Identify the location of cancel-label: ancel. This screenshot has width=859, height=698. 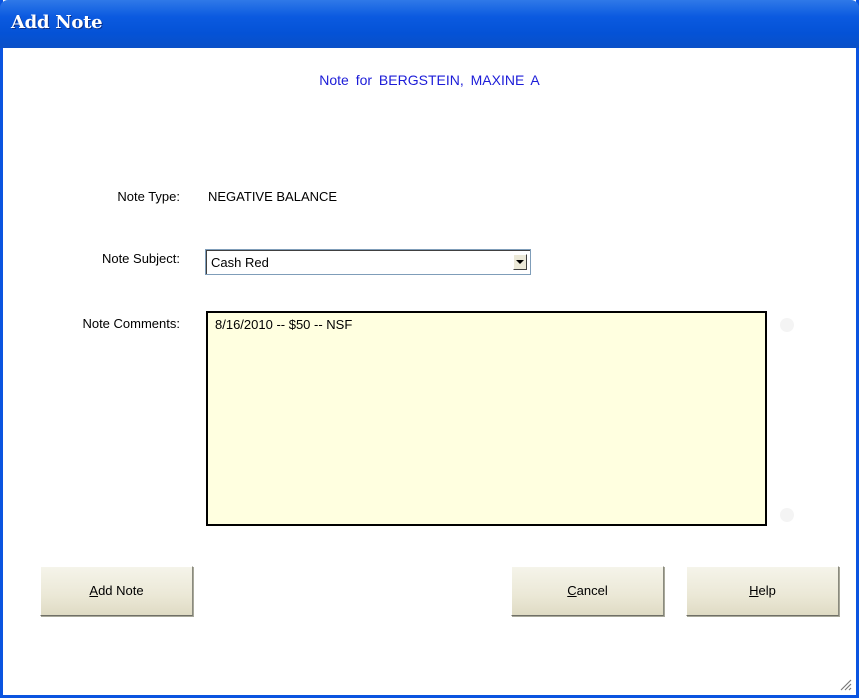
(592, 590).